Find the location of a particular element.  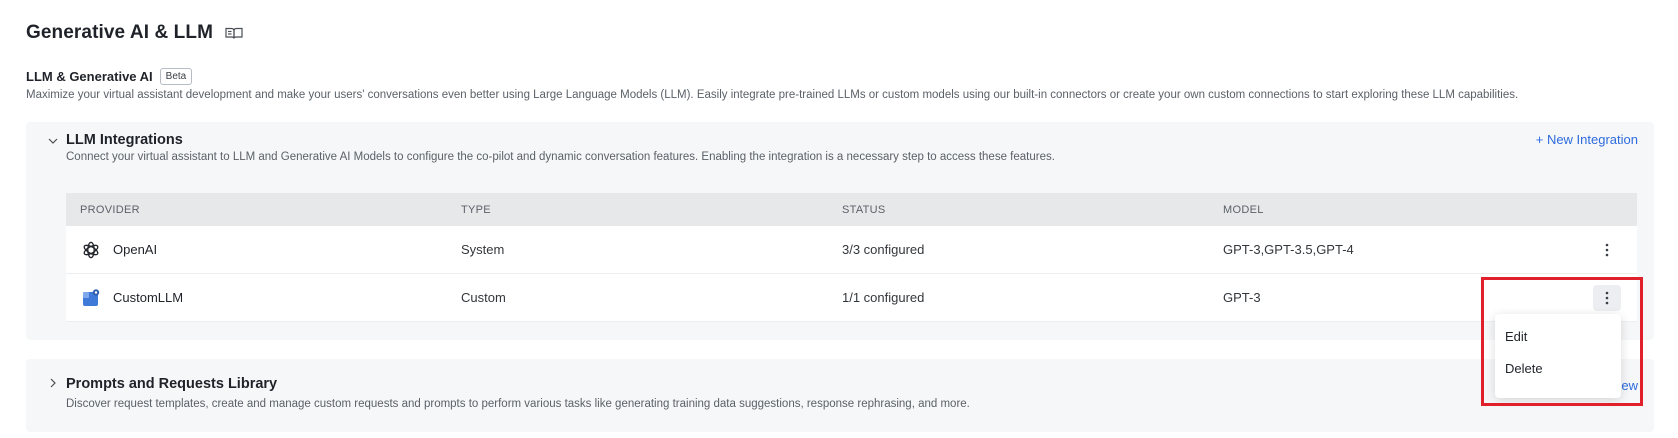

section-title: LLM & Generative AI is located at coordinates (89, 76).